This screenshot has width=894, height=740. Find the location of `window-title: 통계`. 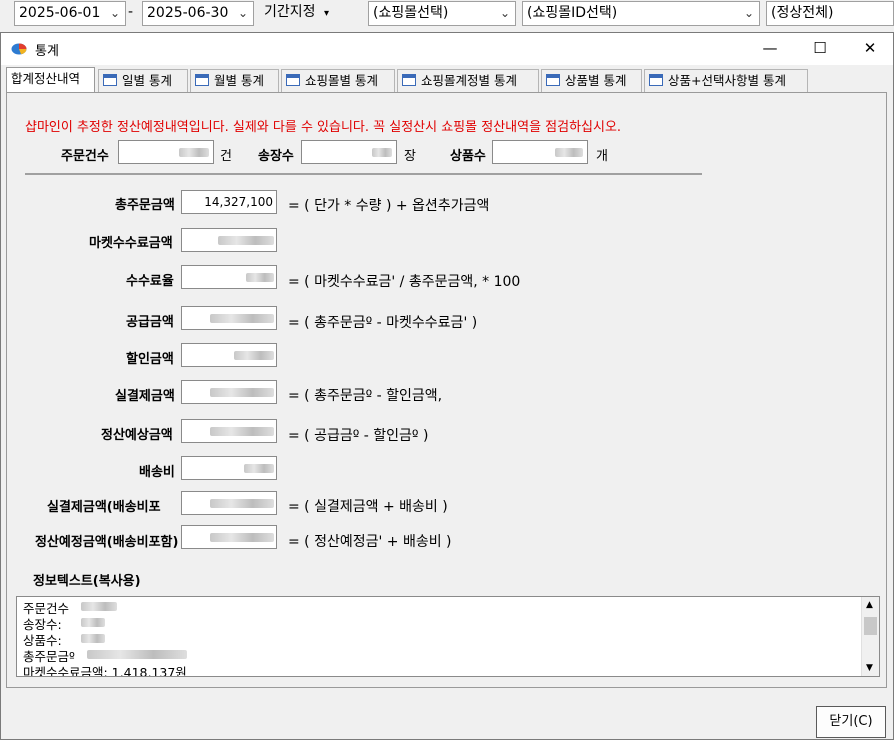

window-title: 통계 is located at coordinates (47, 51).